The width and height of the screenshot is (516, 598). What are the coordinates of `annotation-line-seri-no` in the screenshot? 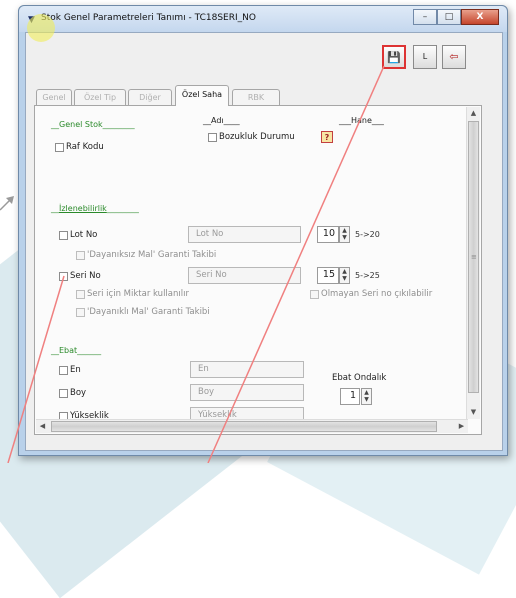 It's located at (36, 369).